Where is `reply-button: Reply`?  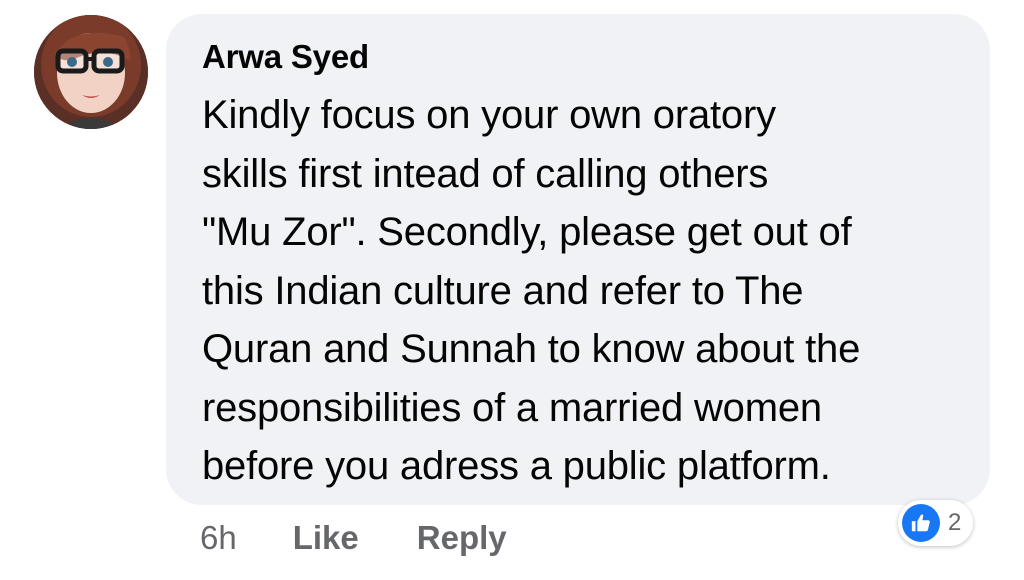
reply-button: Reply is located at coordinates (462, 538).